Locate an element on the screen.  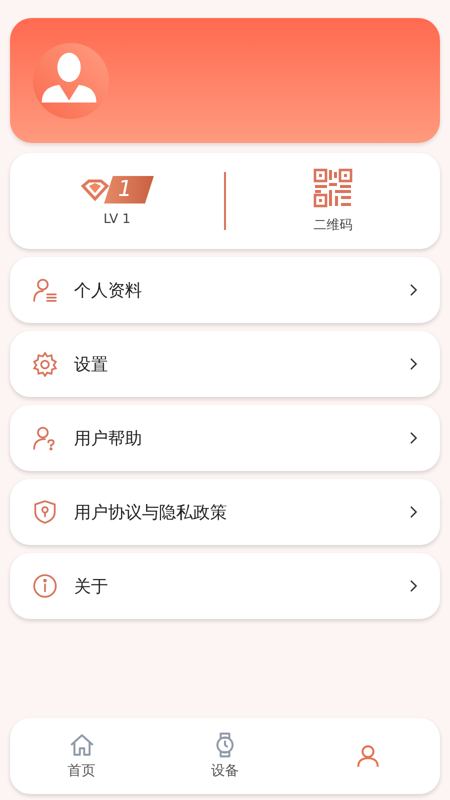
menu-item: 用户帮助 is located at coordinates (225, 438).